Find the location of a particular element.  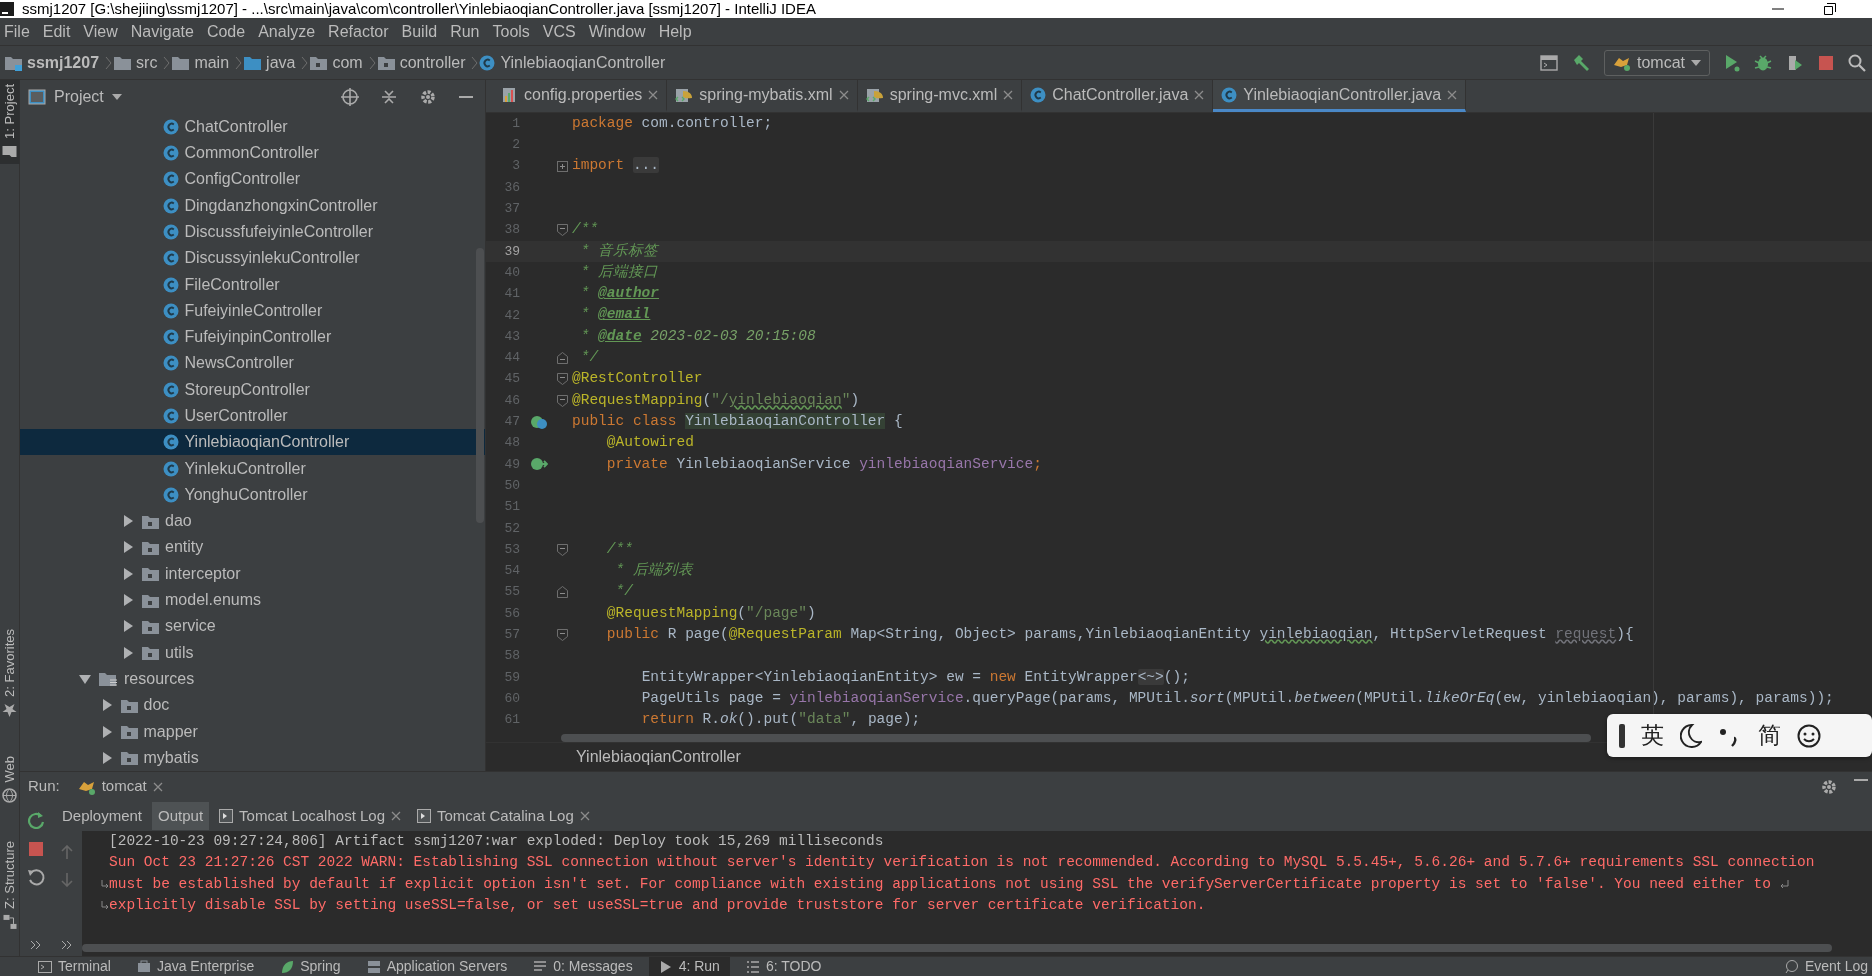

editor-tab: spring-mvc.xml is located at coordinates (940, 96).